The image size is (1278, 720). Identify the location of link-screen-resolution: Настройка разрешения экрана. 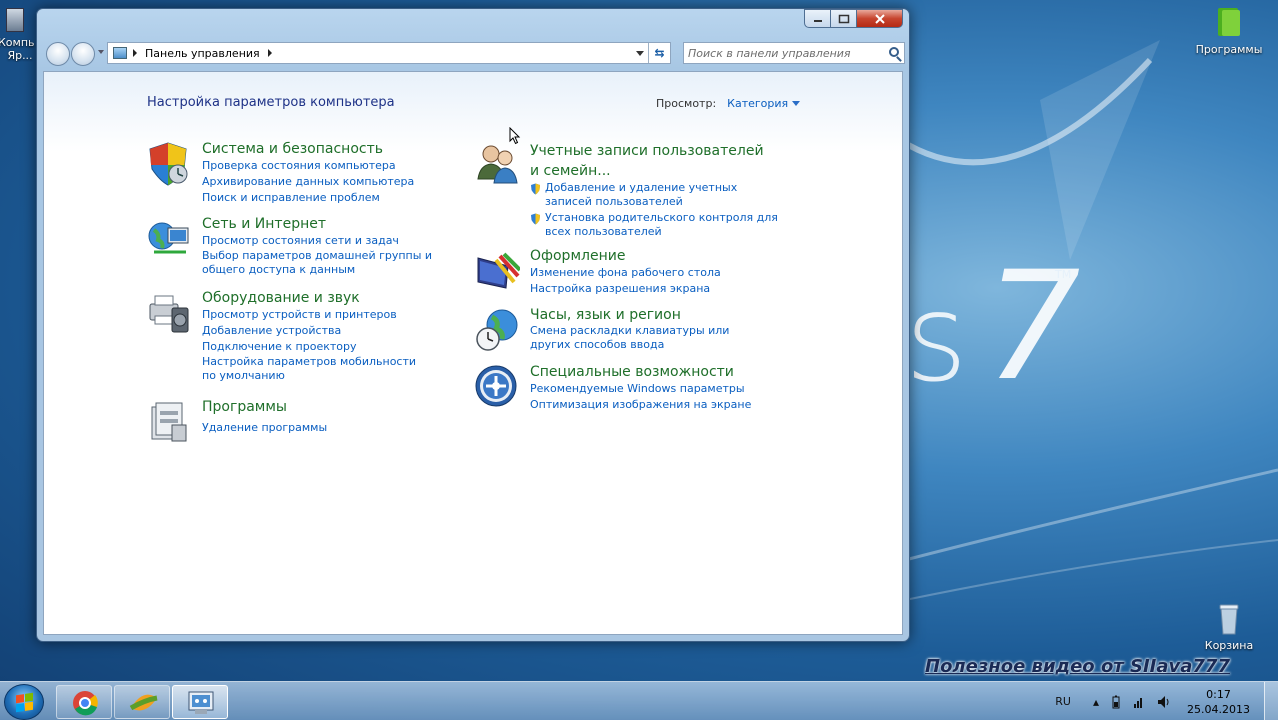
(625, 289).